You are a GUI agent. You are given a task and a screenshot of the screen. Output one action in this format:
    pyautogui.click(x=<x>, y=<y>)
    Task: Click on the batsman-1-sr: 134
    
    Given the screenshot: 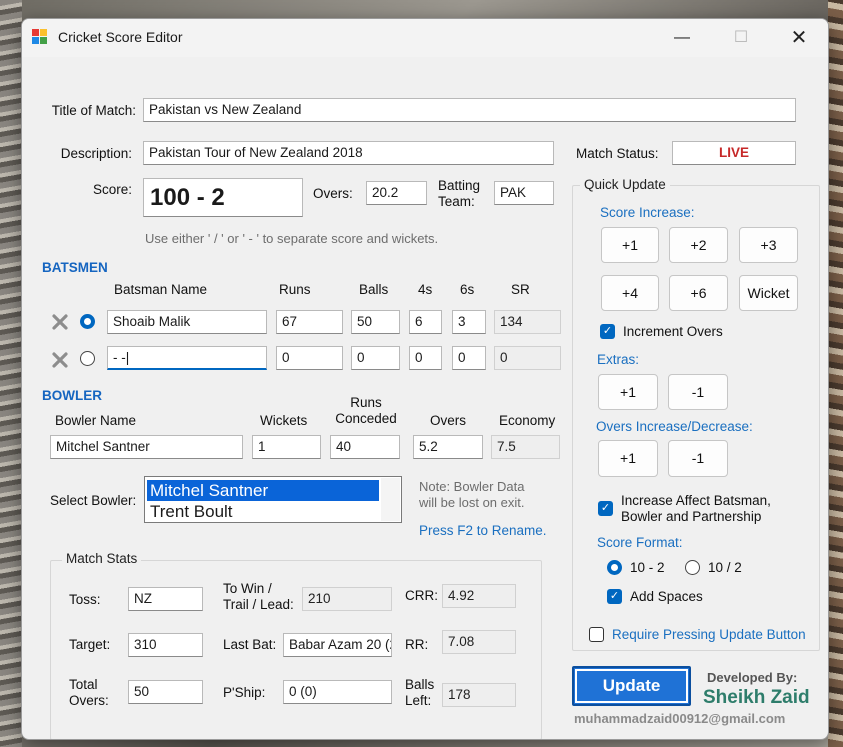 What is the action you would take?
    pyautogui.click(x=527, y=322)
    